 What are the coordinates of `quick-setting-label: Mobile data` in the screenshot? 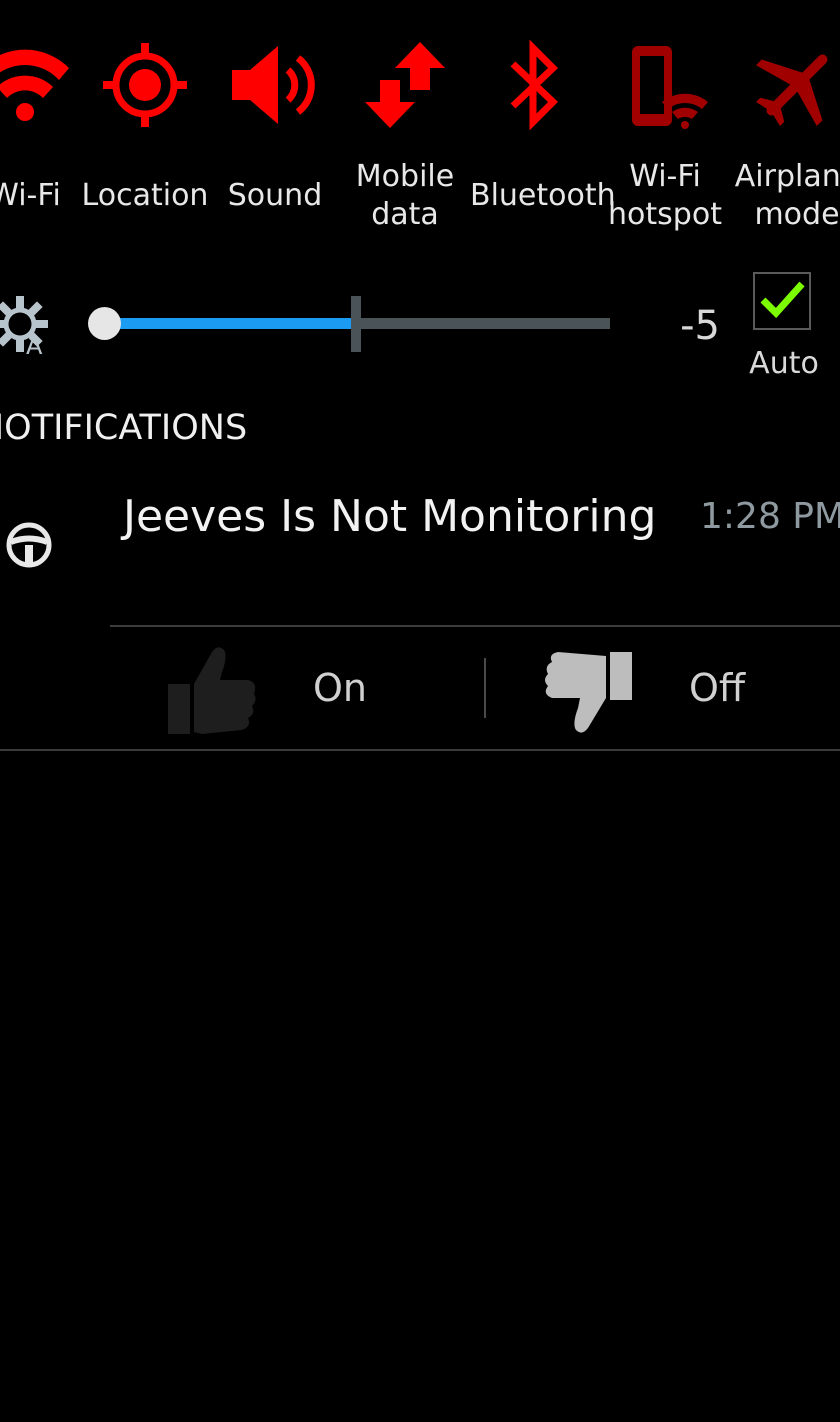 It's located at (405, 195).